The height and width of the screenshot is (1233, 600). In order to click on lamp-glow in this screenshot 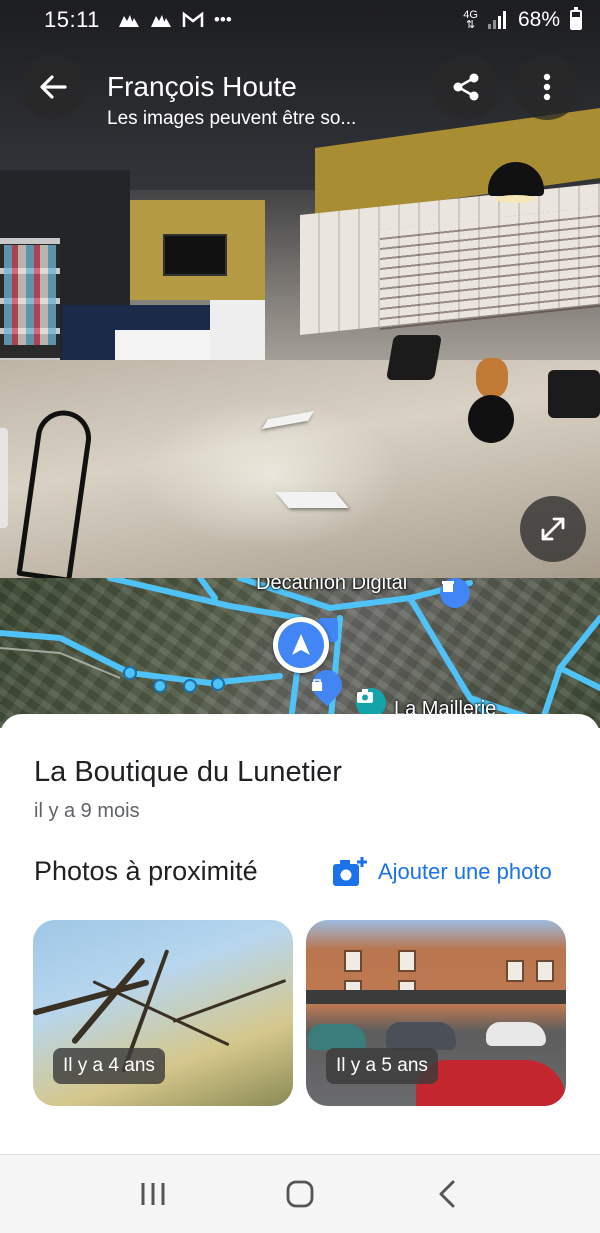, I will do `click(516, 199)`.